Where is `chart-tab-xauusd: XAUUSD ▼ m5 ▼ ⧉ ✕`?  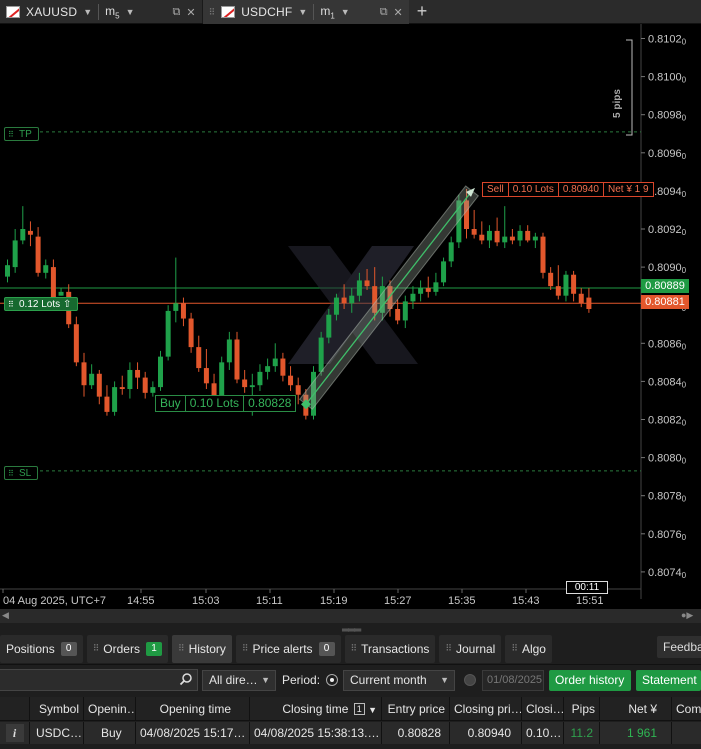 chart-tab-xauusd: XAUUSD ▼ m5 ▼ ⧉ ✕ is located at coordinates (101, 12).